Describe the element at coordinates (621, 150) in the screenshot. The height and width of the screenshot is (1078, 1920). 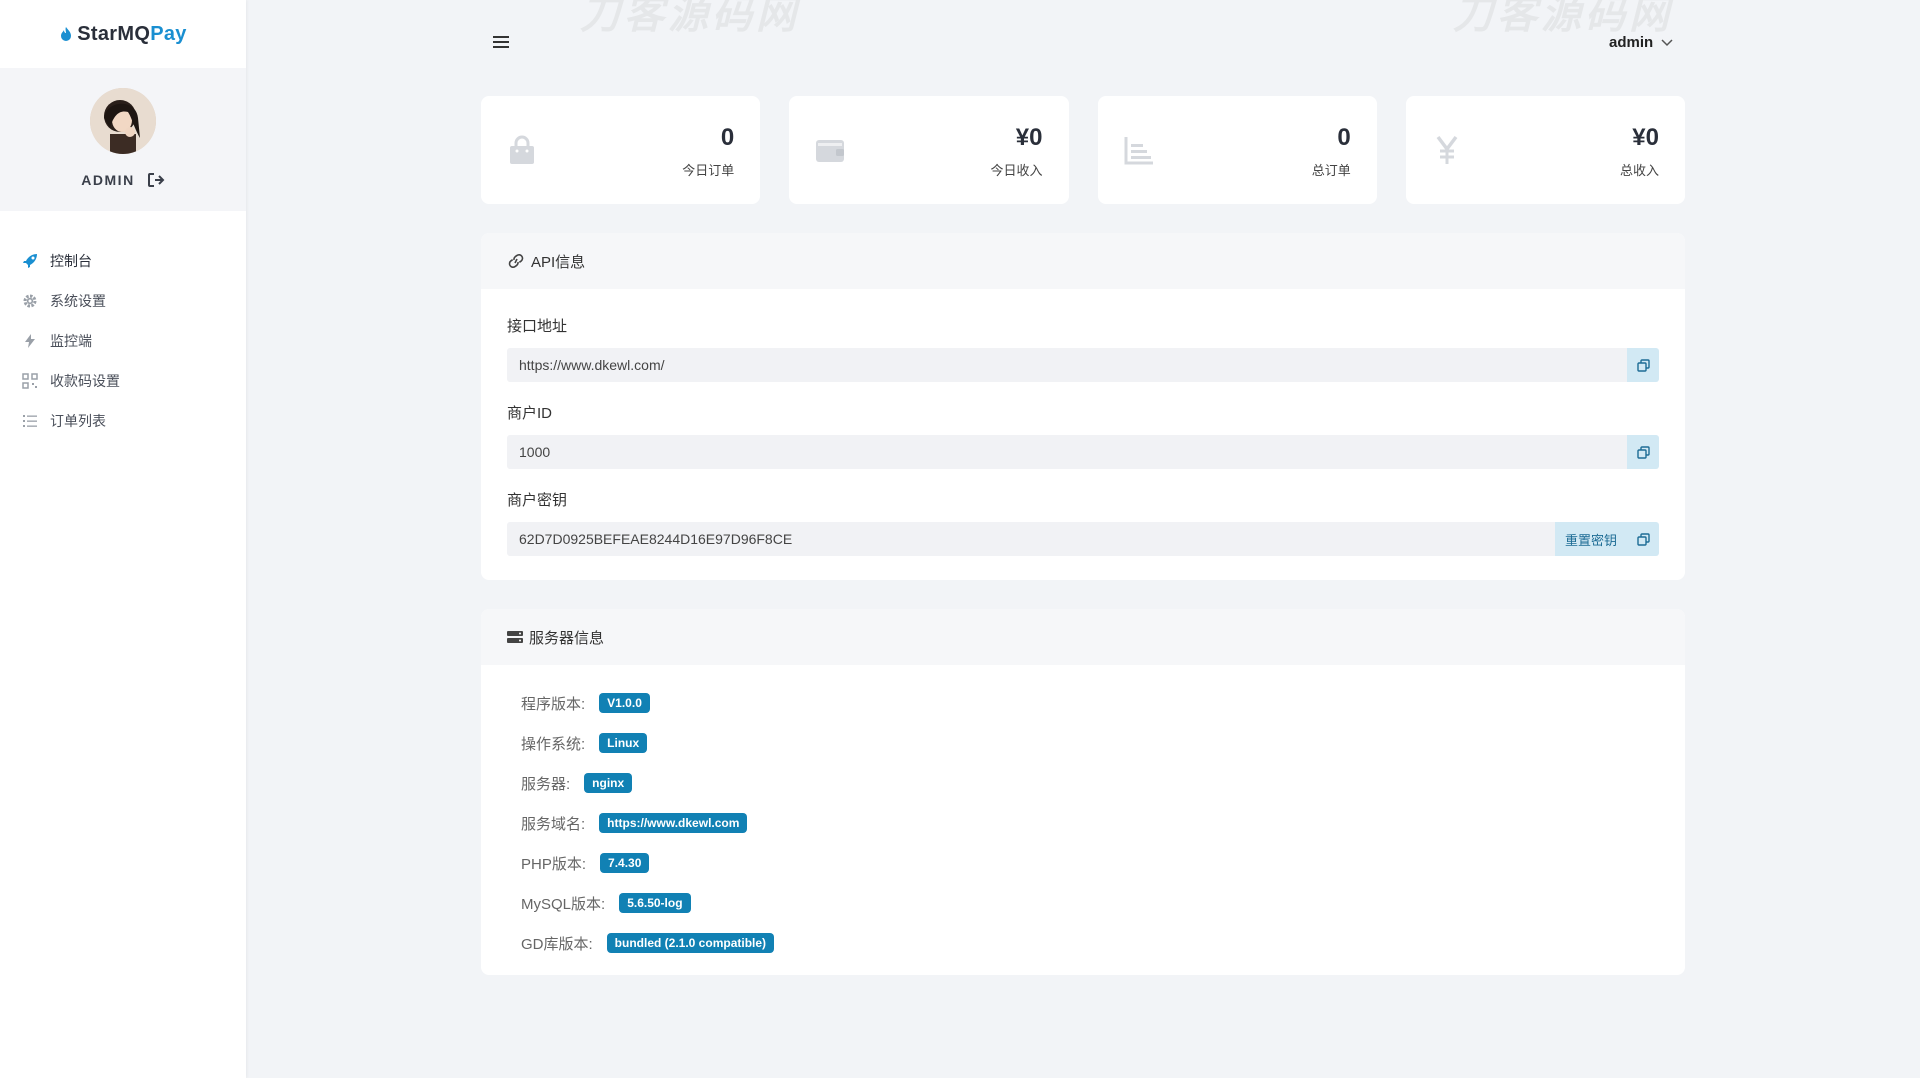
I see `stat-card-today-orders: 0 今日订单` at that location.